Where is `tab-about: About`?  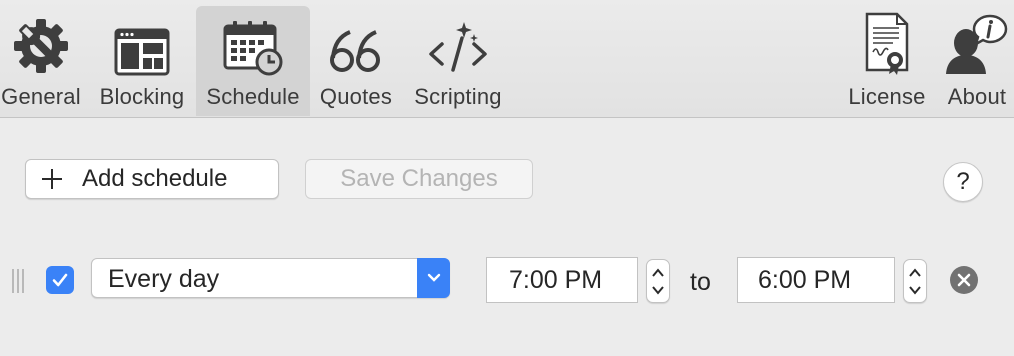 tab-about: About is located at coordinates (977, 61).